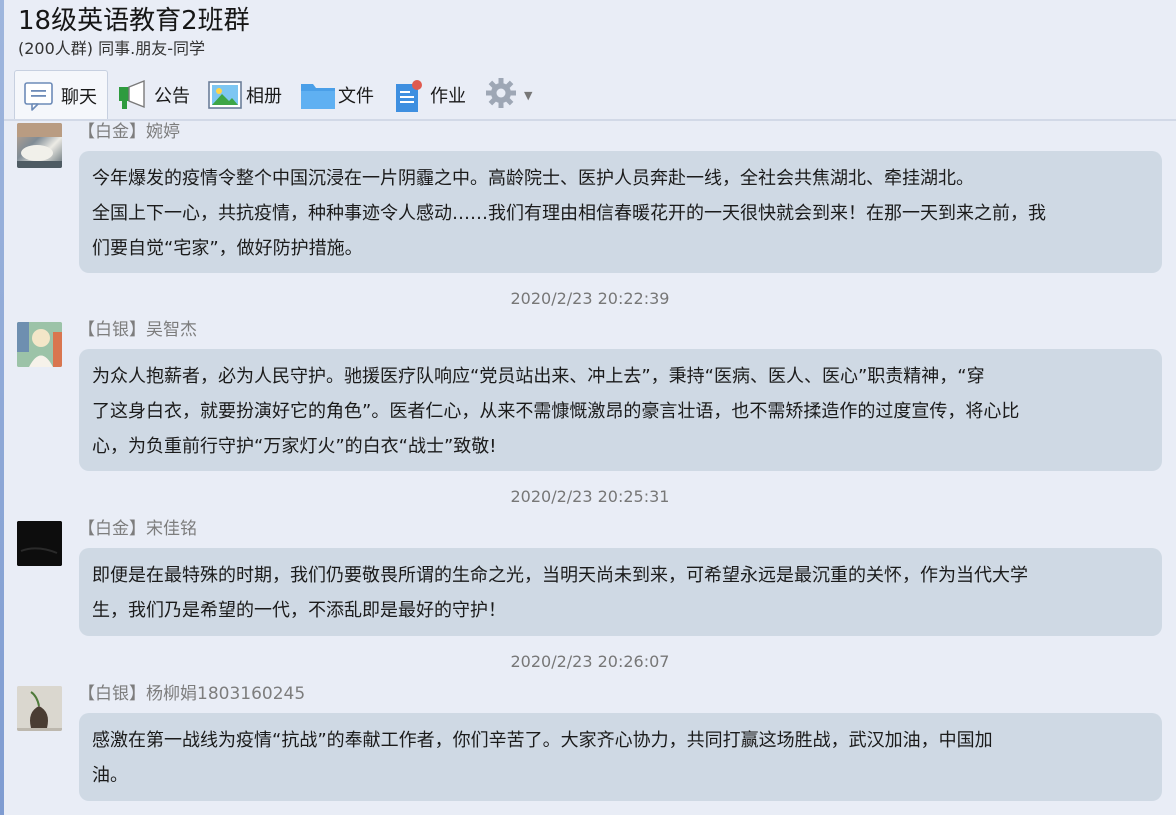 This screenshot has height=815, width=1176. What do you see at coordinates (111, 48) in the screenshot?
I see `group-subtitle: (200人群) 同事.朋友-同学` at bounding box center [111, 48].